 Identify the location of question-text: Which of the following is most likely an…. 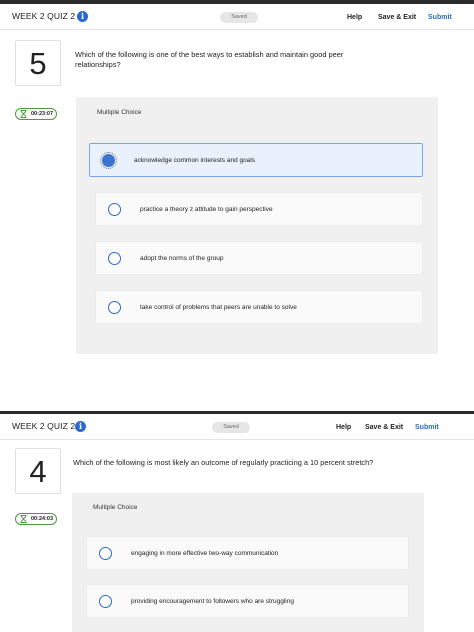
(223, 463).